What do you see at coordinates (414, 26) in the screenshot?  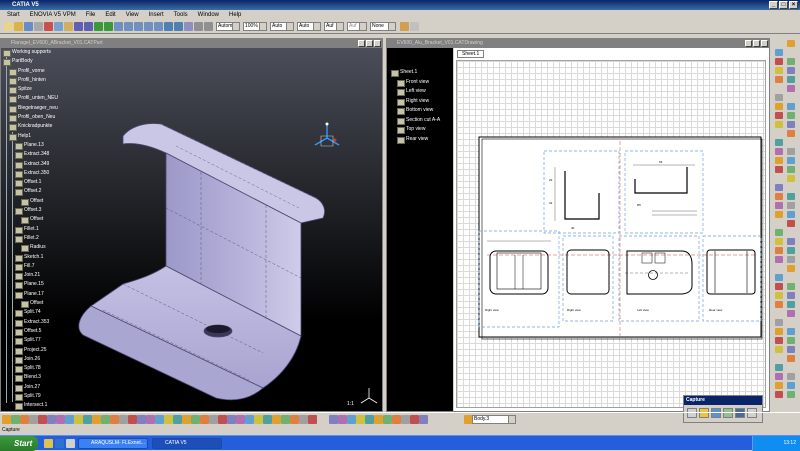 I see `graphic-properties-icon` at bounding box center [414, 26].